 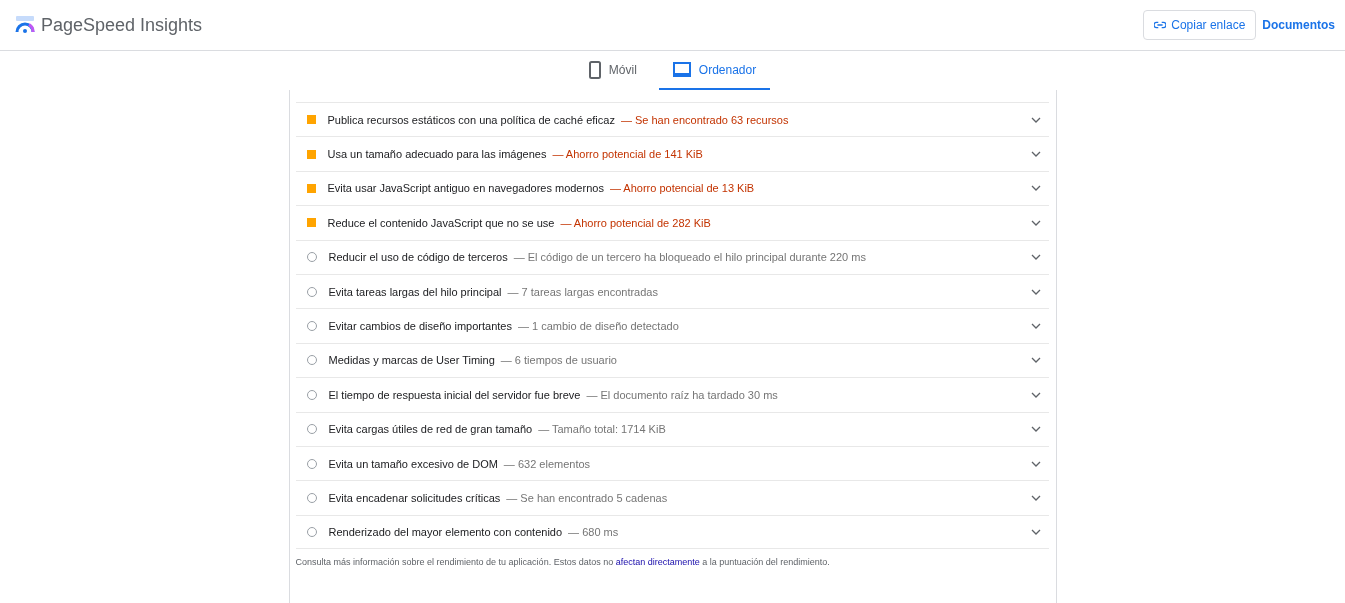 I want to click on audit-title: Reduce el contenido JavaScript que no se use, so click(x=441, y=222).